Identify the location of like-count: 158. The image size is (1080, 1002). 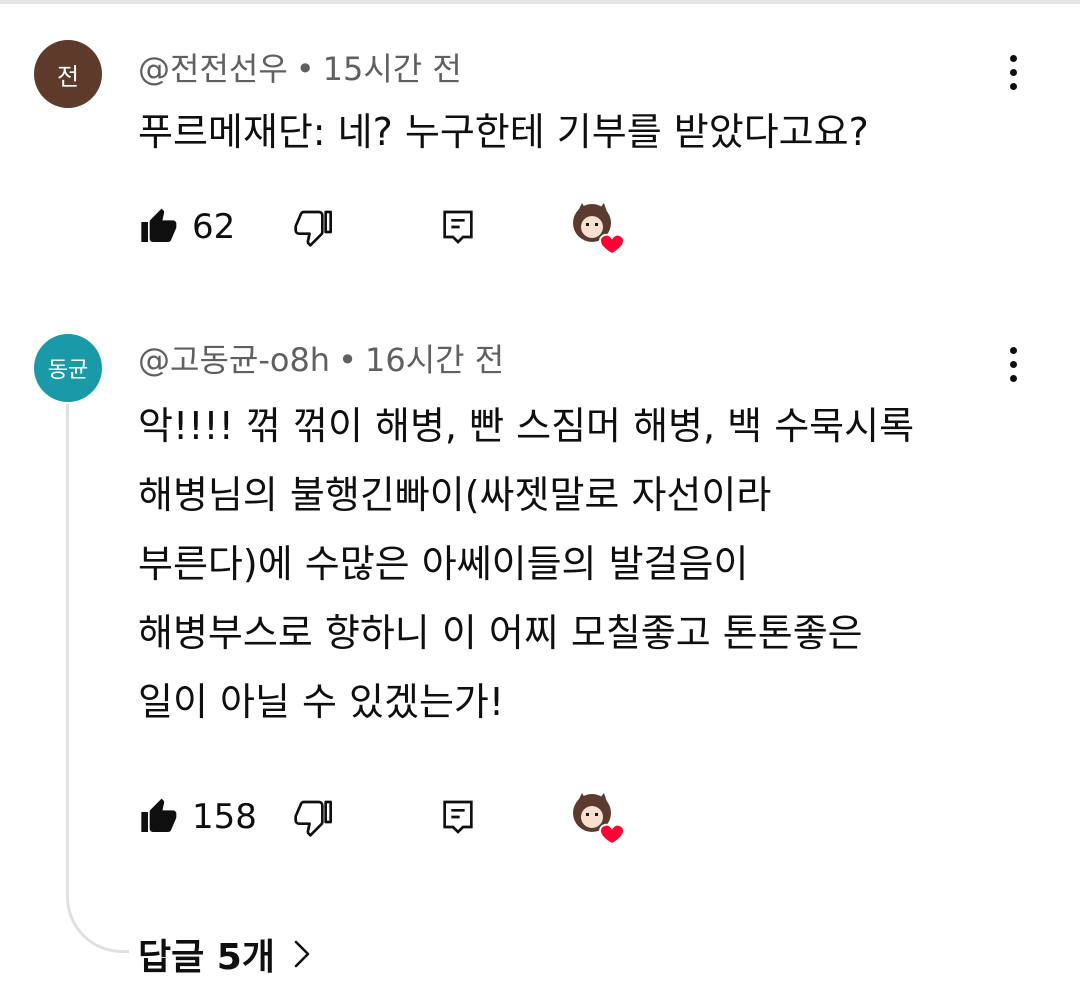
(224, 817).